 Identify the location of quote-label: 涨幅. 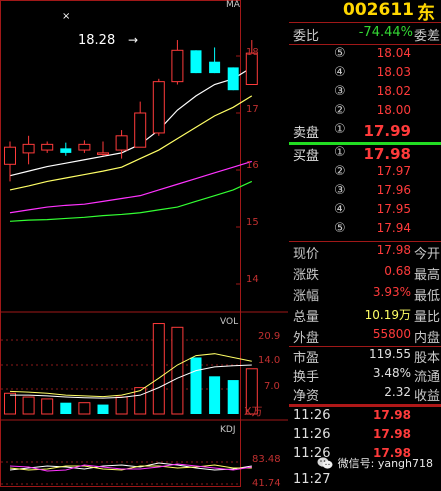
(306, 296).